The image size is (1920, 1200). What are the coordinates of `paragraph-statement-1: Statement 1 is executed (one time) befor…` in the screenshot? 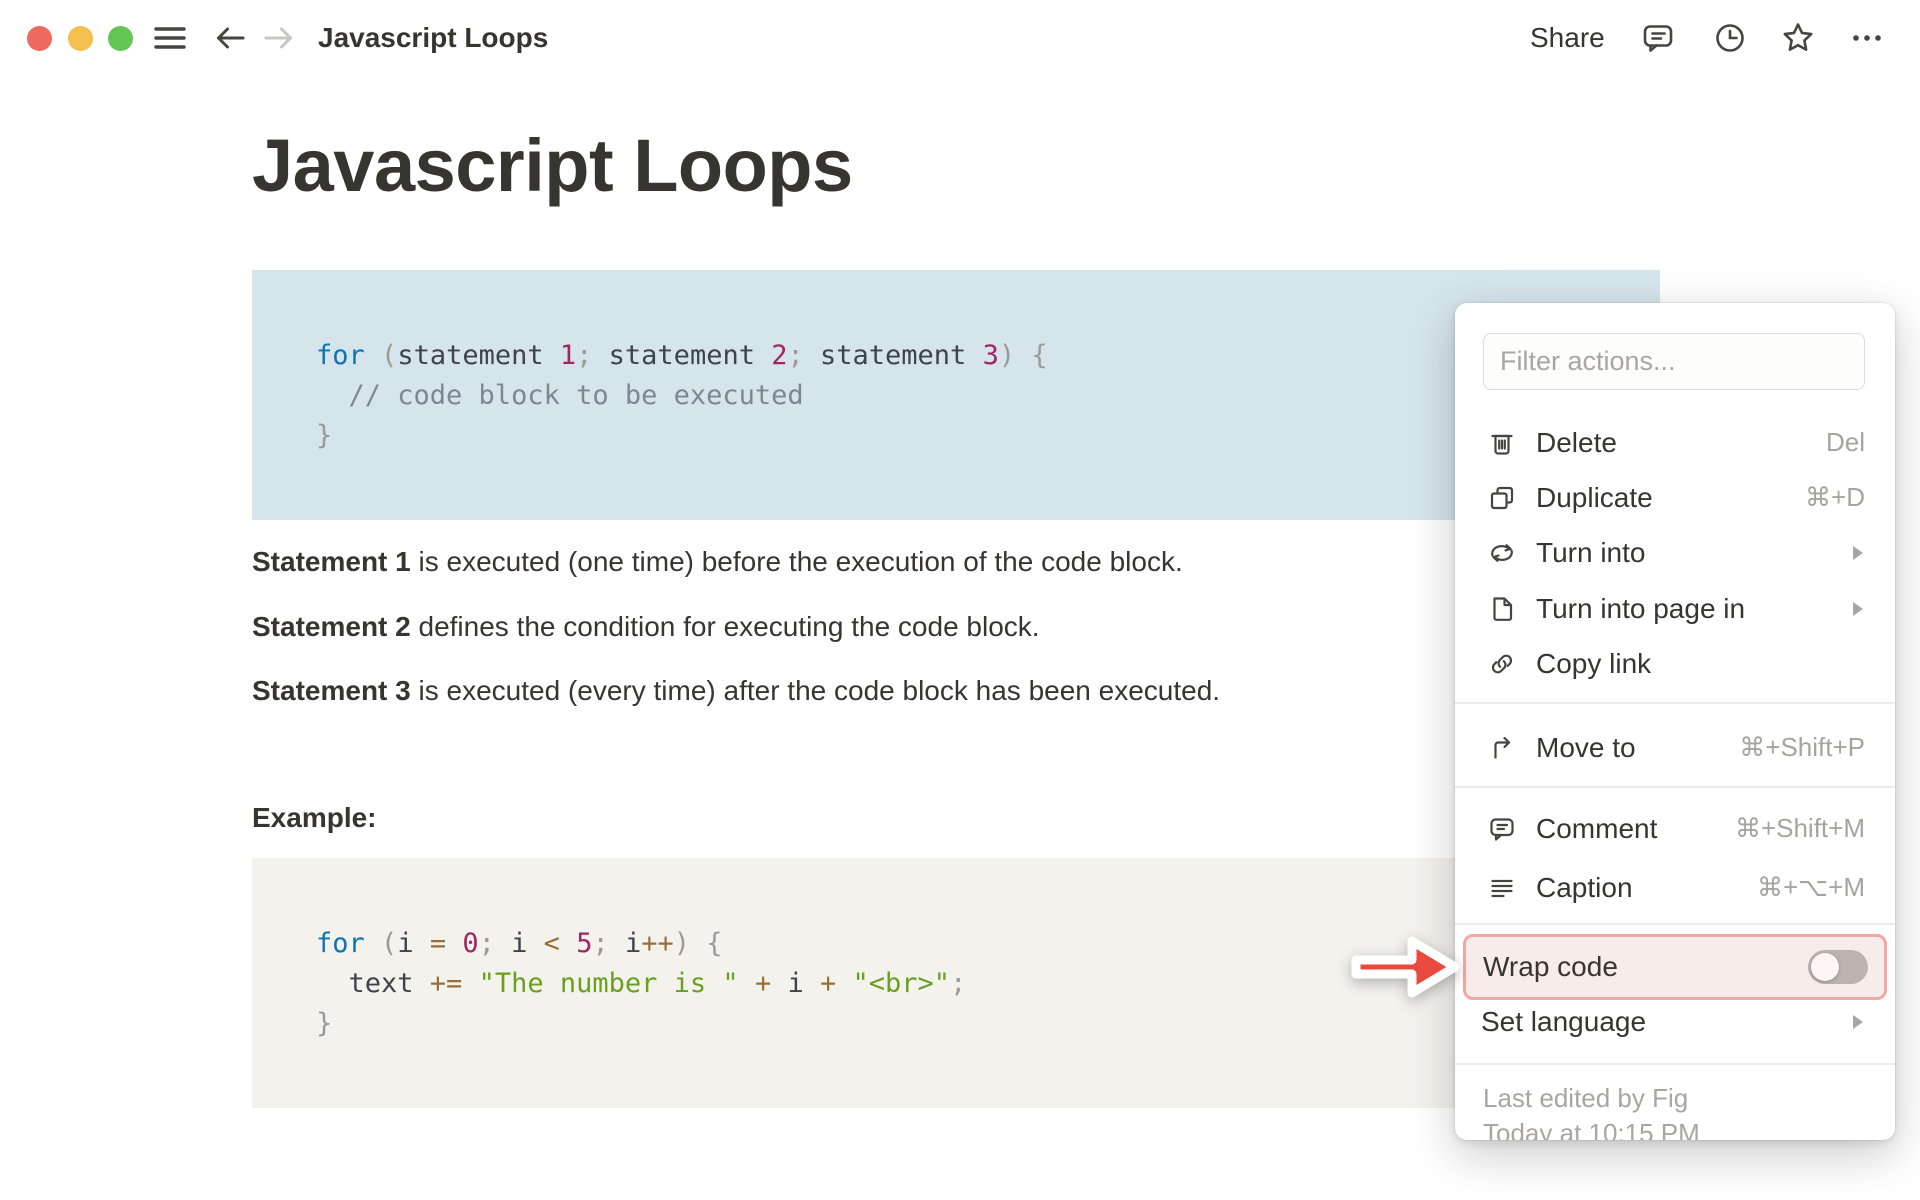 It's located at (717, 562).